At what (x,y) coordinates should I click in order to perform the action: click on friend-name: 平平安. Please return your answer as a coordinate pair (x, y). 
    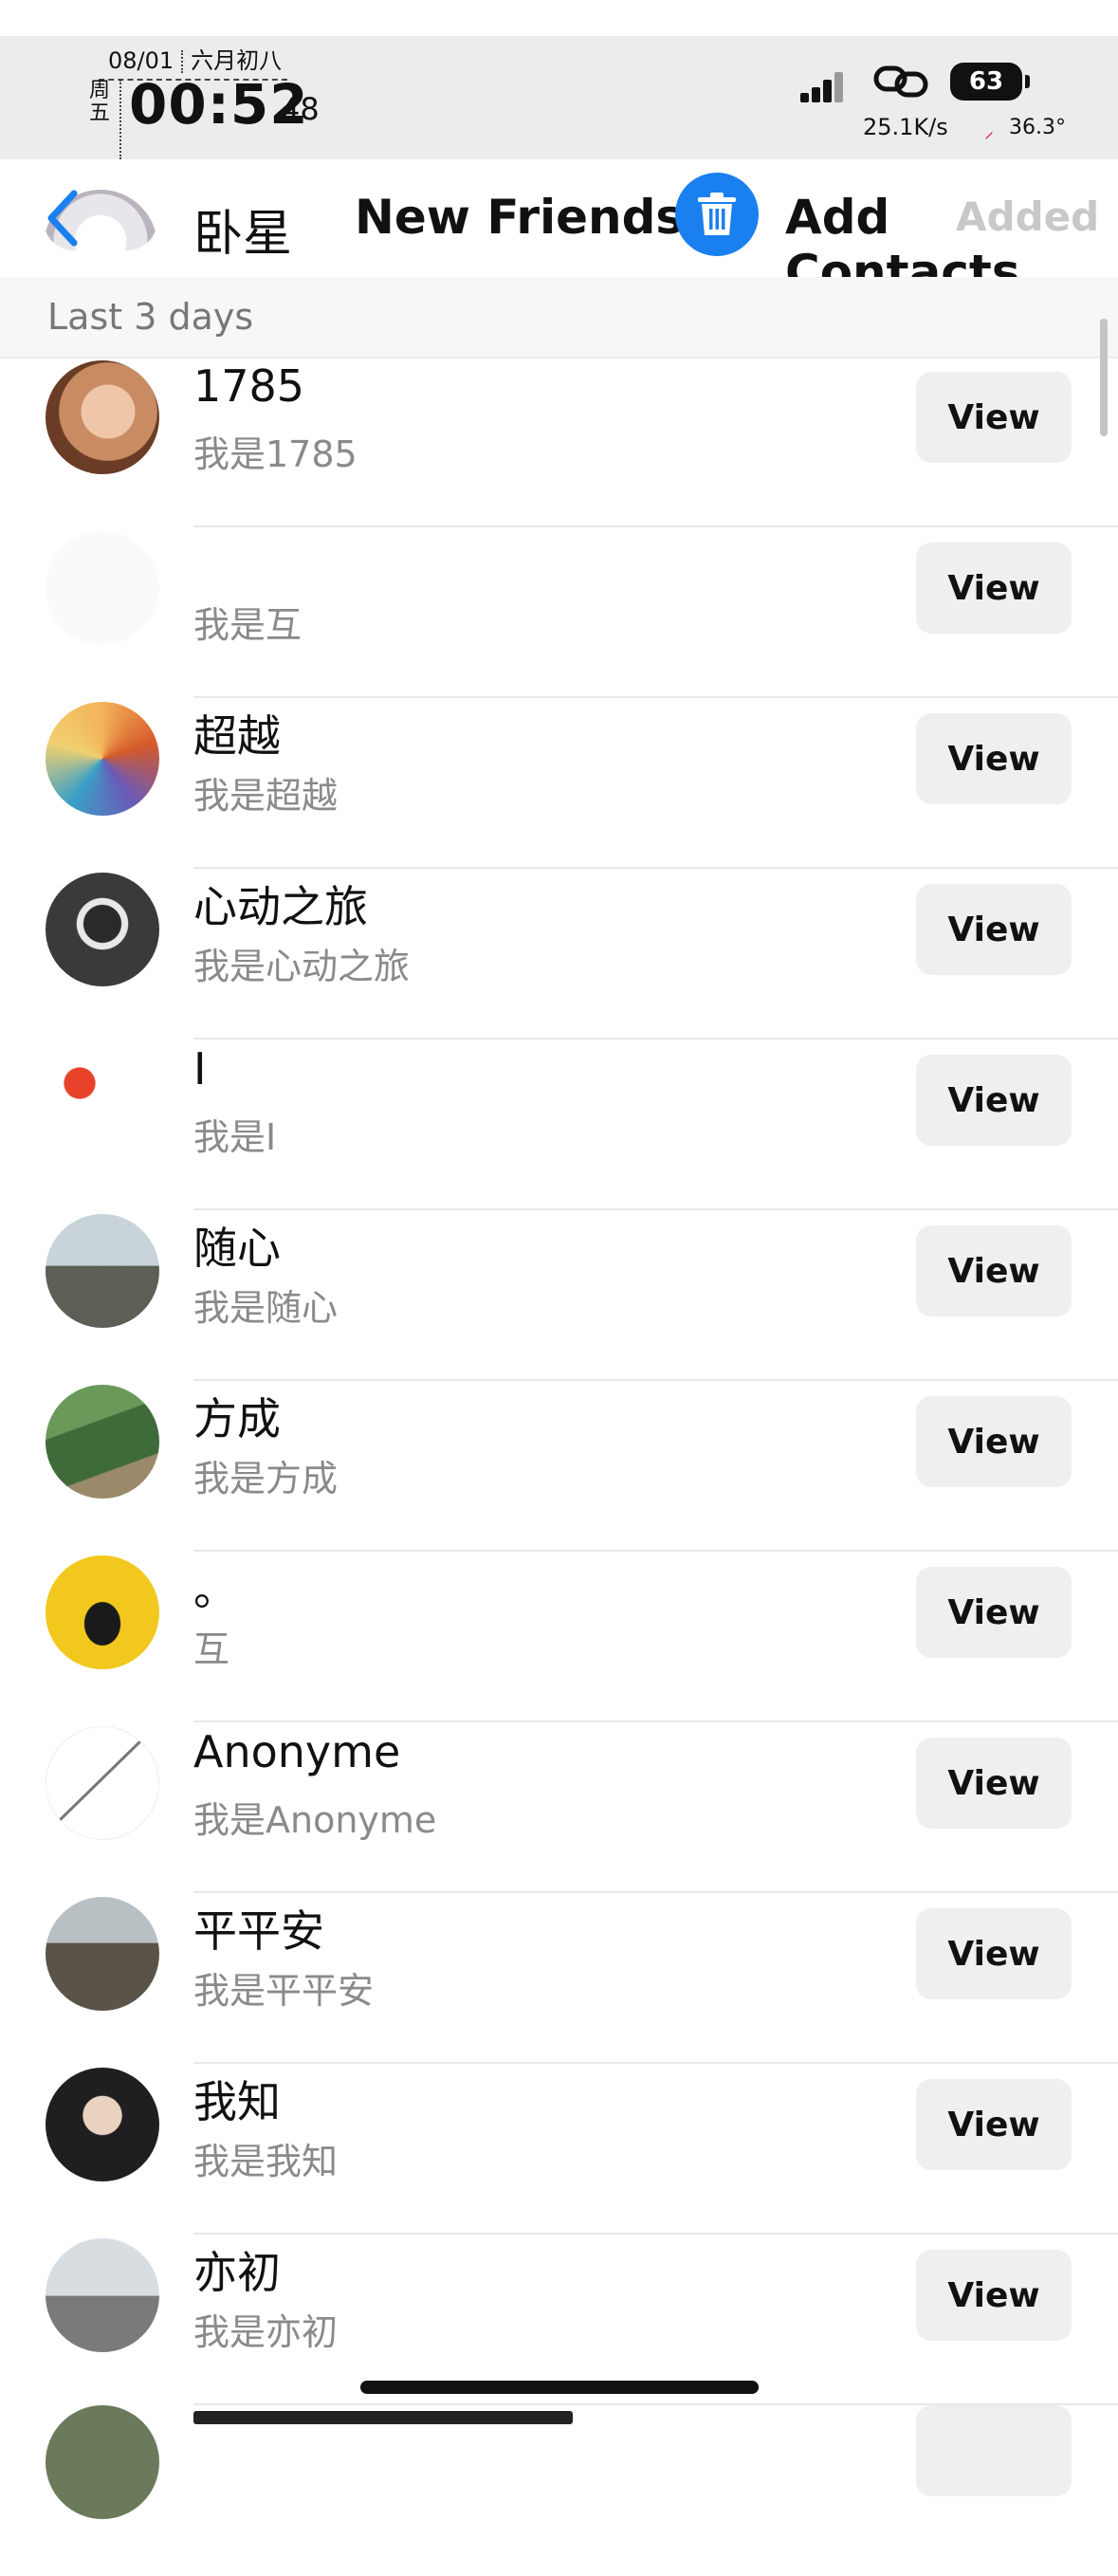
    Looking at the image, I should click on (258, 1931).